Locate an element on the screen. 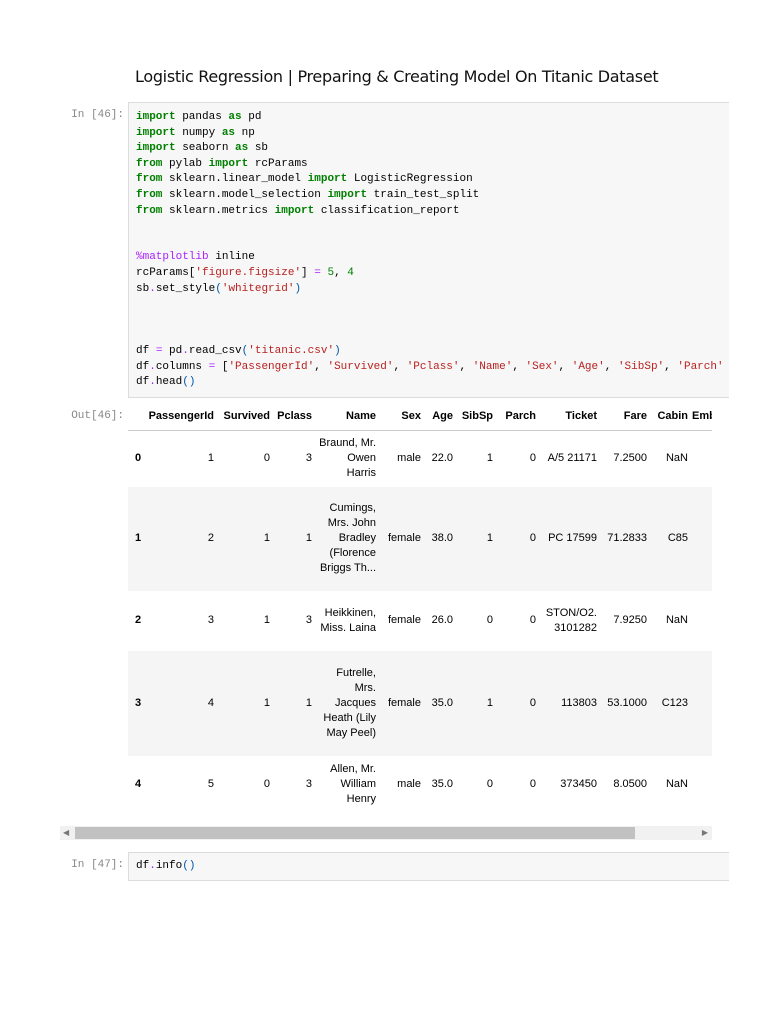 The width and height of the screenshot is (768, 1024). table-cell: 7.2500 is located at coordinates (630, 458).